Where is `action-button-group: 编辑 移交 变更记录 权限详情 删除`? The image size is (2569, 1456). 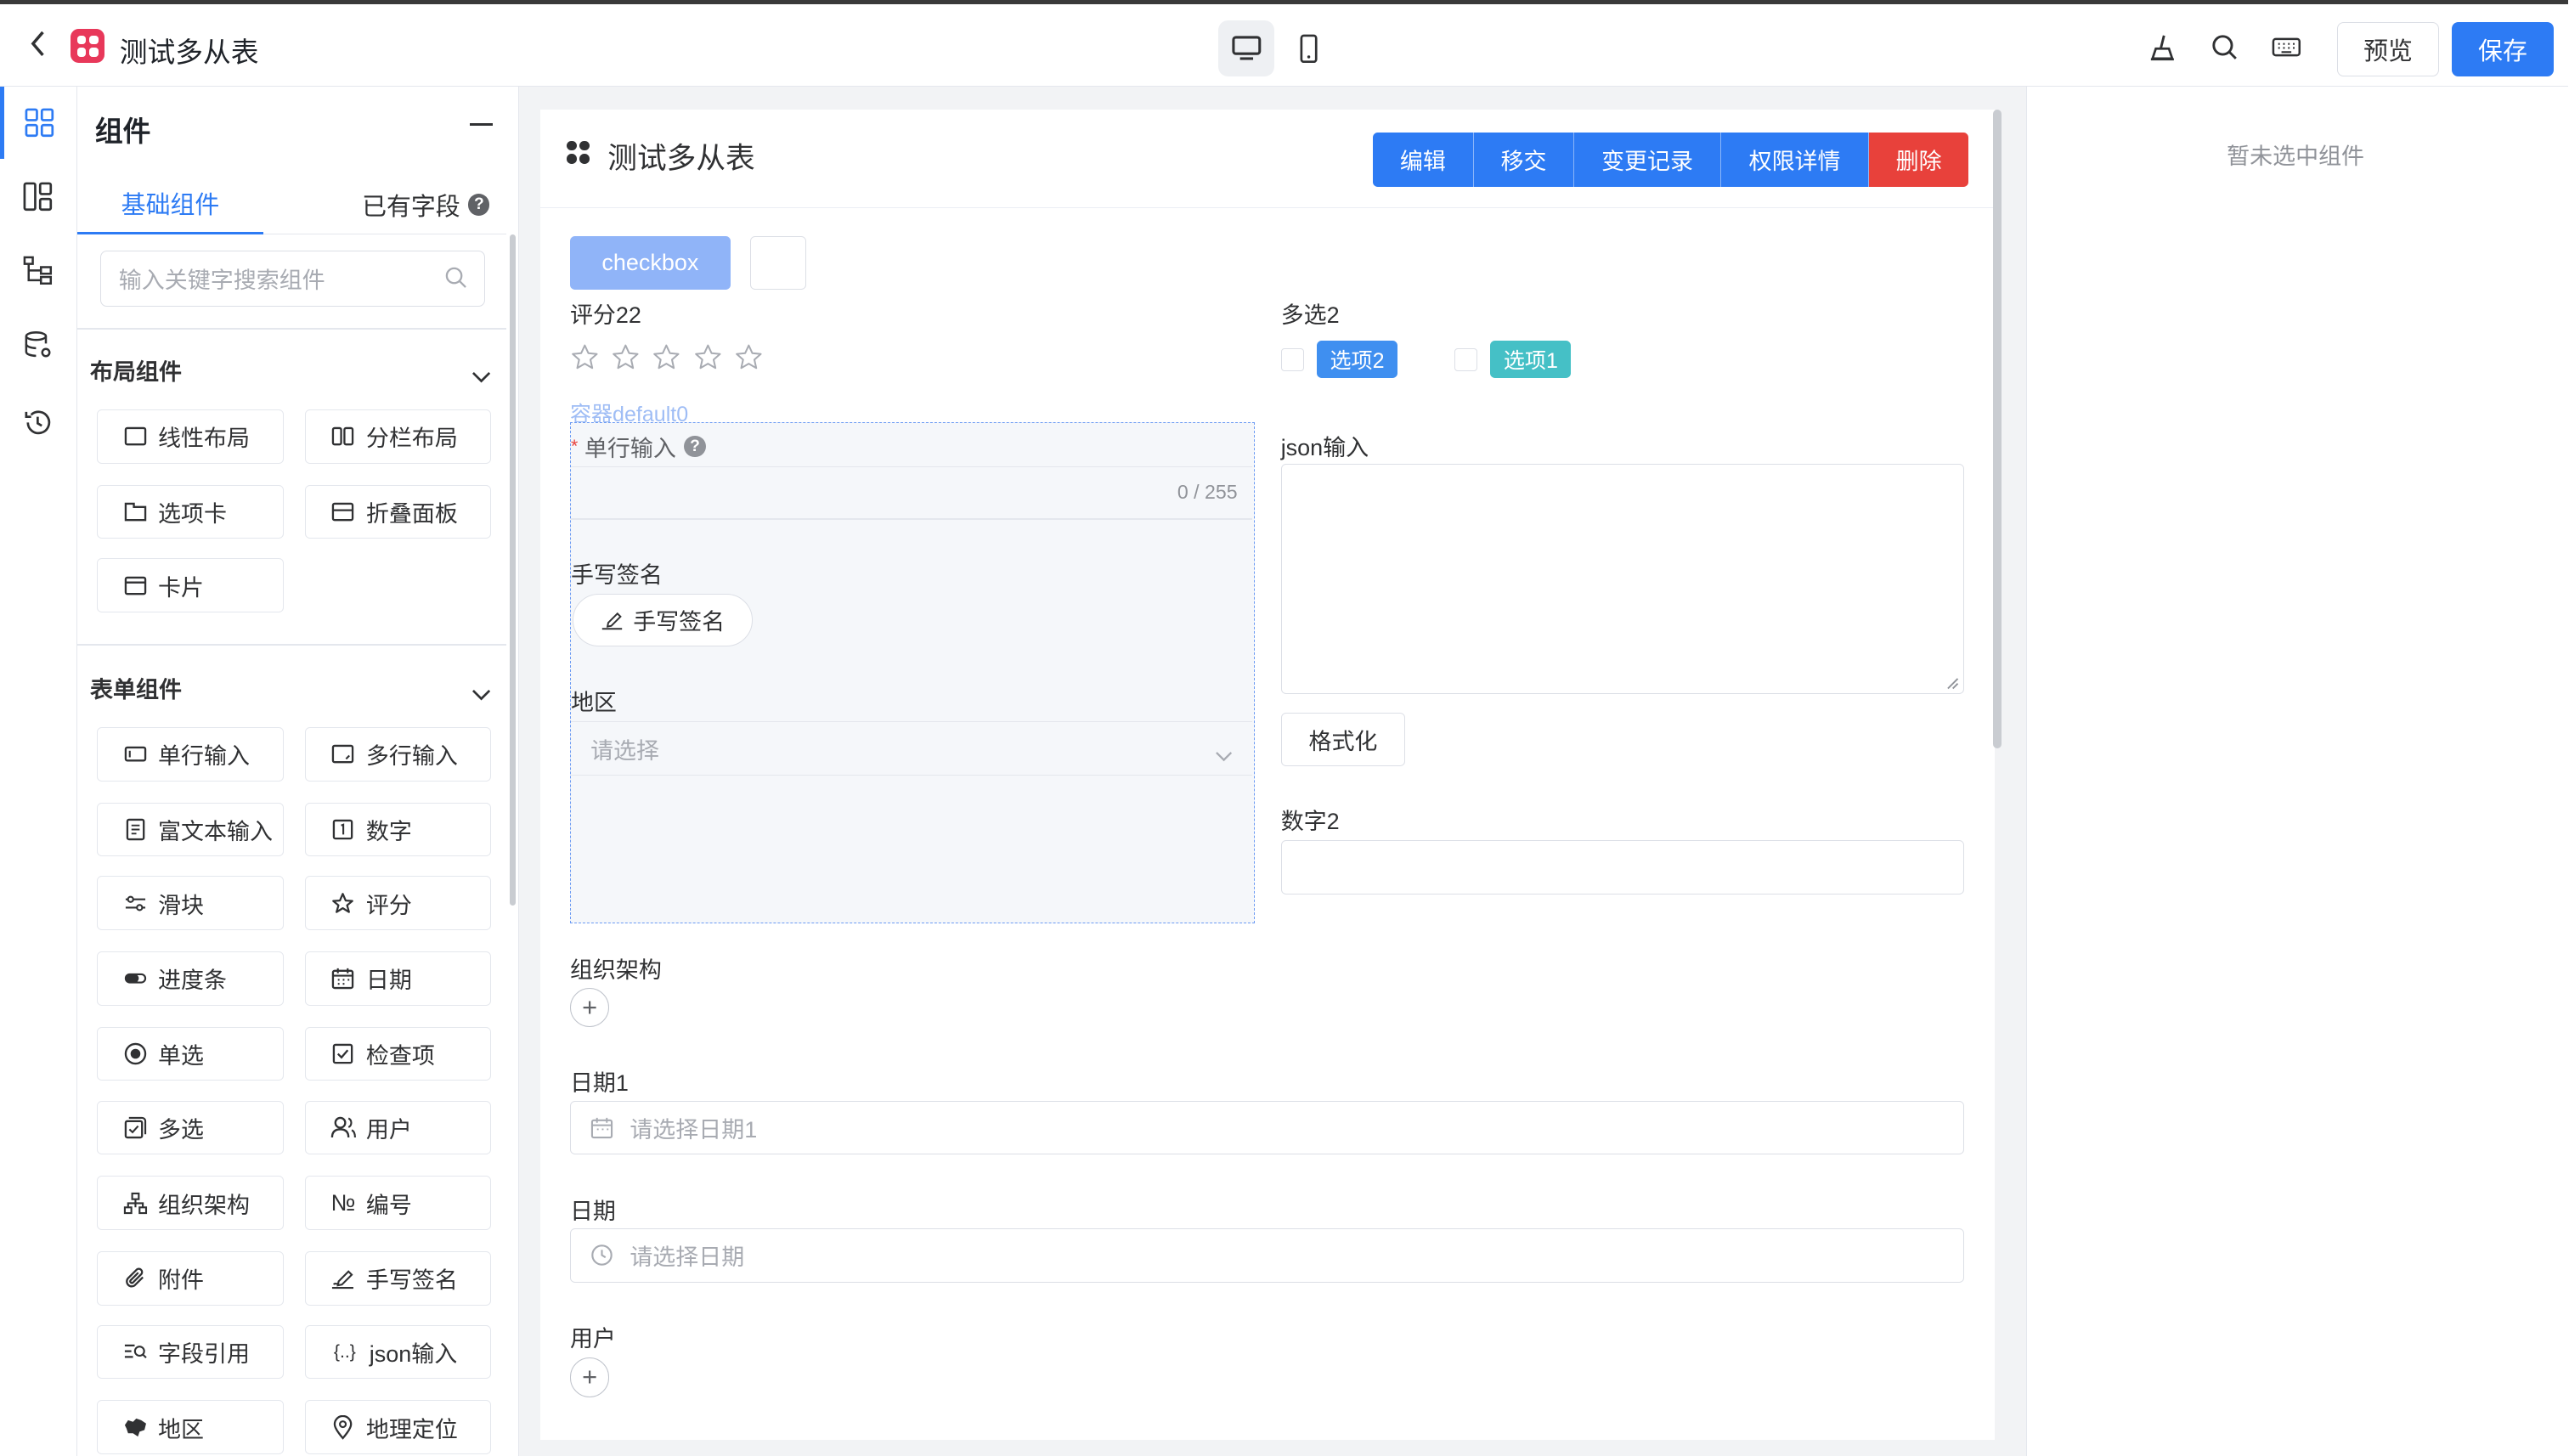
action-button-group: 编辑 移交 变更记录 权限详情 删除 is located at coordinates (1671, 160).